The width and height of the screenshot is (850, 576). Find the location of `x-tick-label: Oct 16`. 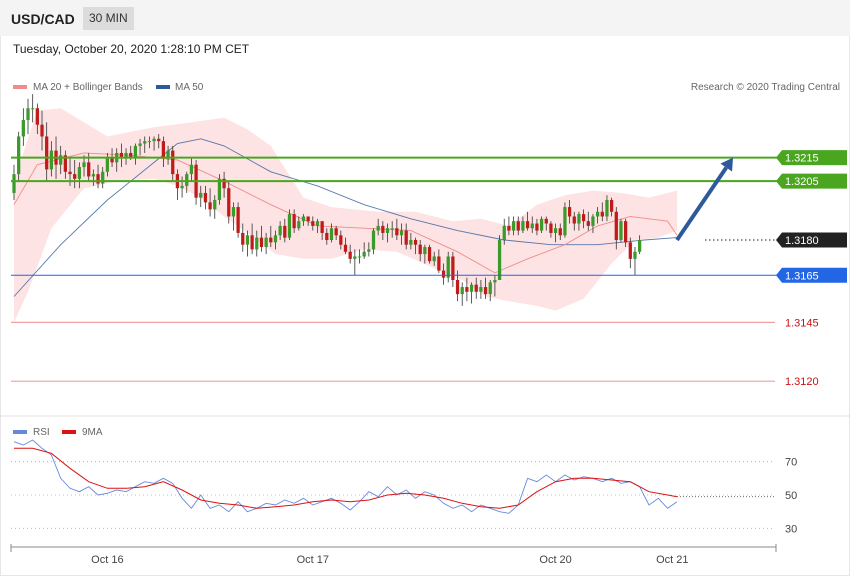

x-tick-label: Oct 16 is located at coordinates (107, 560).